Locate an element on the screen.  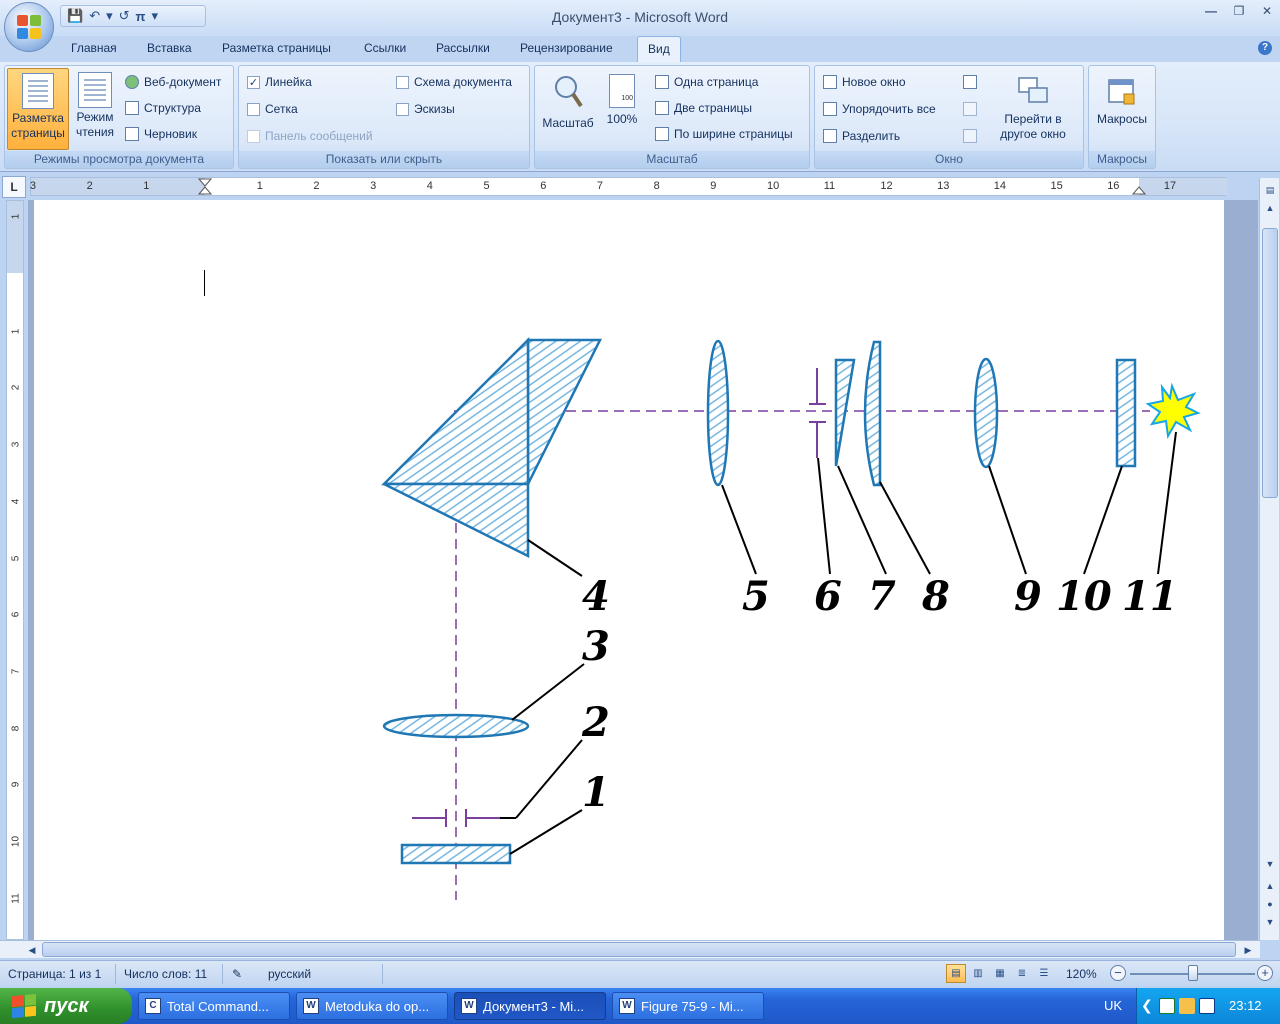
ruler-tick-label: 9 is located at coordinates (713, 186).